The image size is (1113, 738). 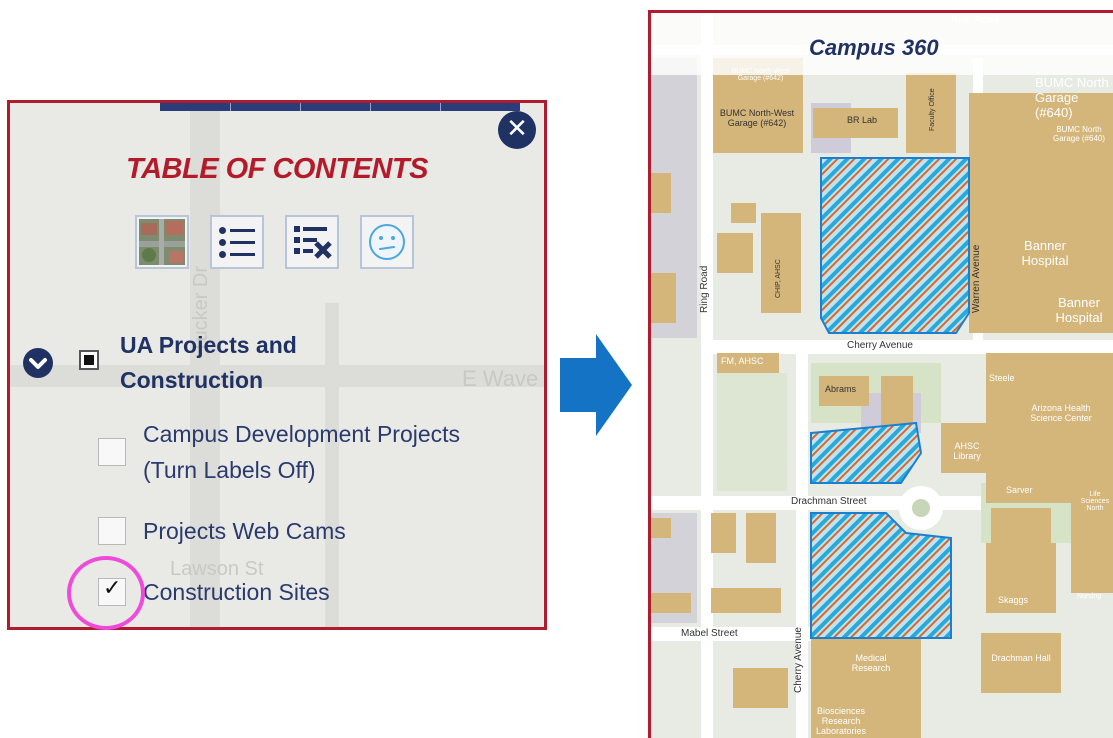 I want to click on toc-title: TABLE OF CONTENTS, so click(x=277, y=169).